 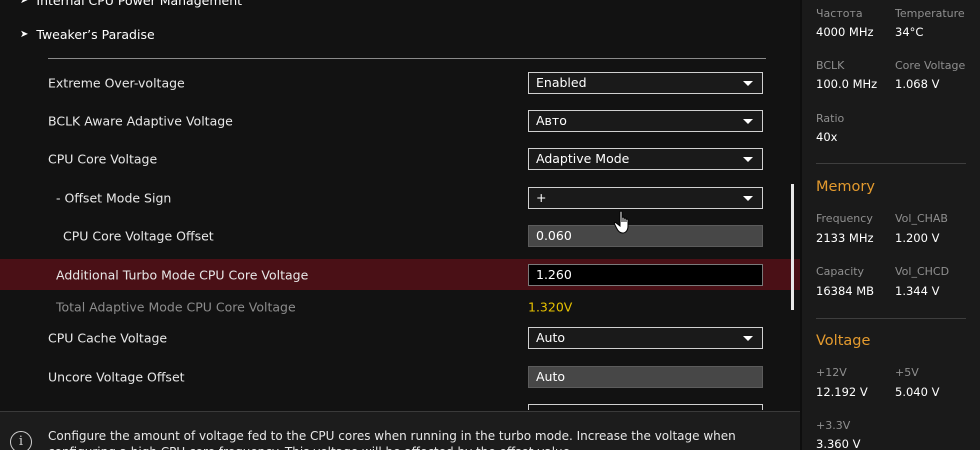 What do you see at coordinates (400, 82) in the screenshot?
I see `setting-row-extreme-over-voltage: Extreme Over-voltage Enabled` at bounding box center [400, 82].